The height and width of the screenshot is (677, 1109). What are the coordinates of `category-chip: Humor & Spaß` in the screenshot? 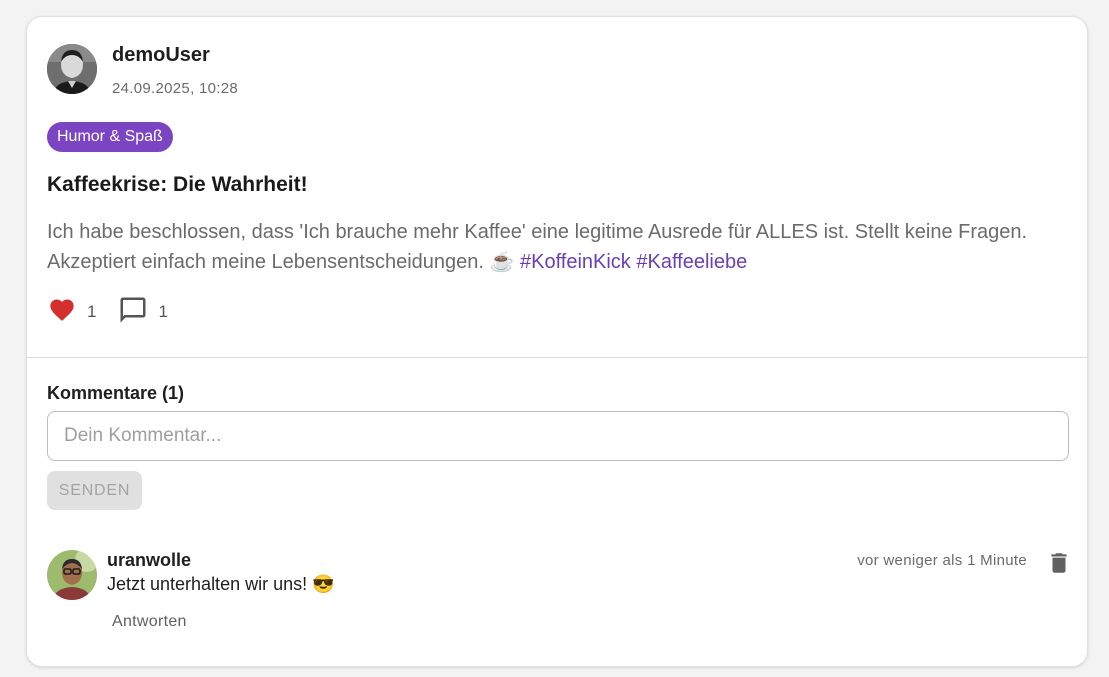 It's located at (110, 137).